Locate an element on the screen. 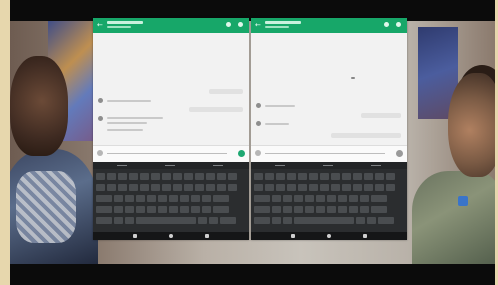 Image resolution: width=498 pixels, height=285 pixels. name-badge is located at coordinates (463, 201).